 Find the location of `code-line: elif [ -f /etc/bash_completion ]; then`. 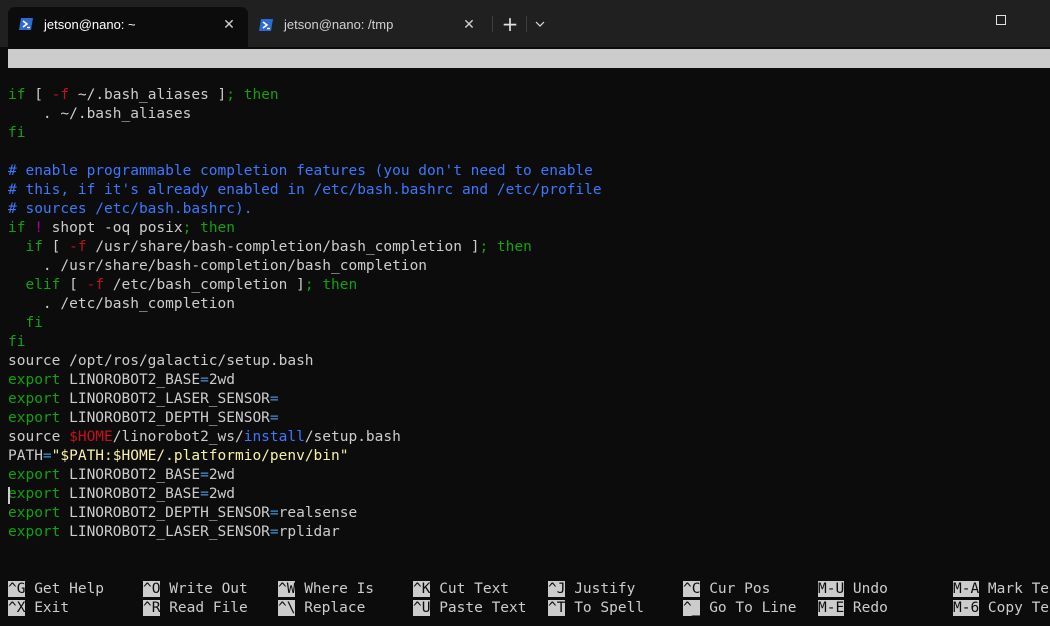

code-line: elif [ -f /etc/bash_completion ]; then is located at coordinates (182, 285).